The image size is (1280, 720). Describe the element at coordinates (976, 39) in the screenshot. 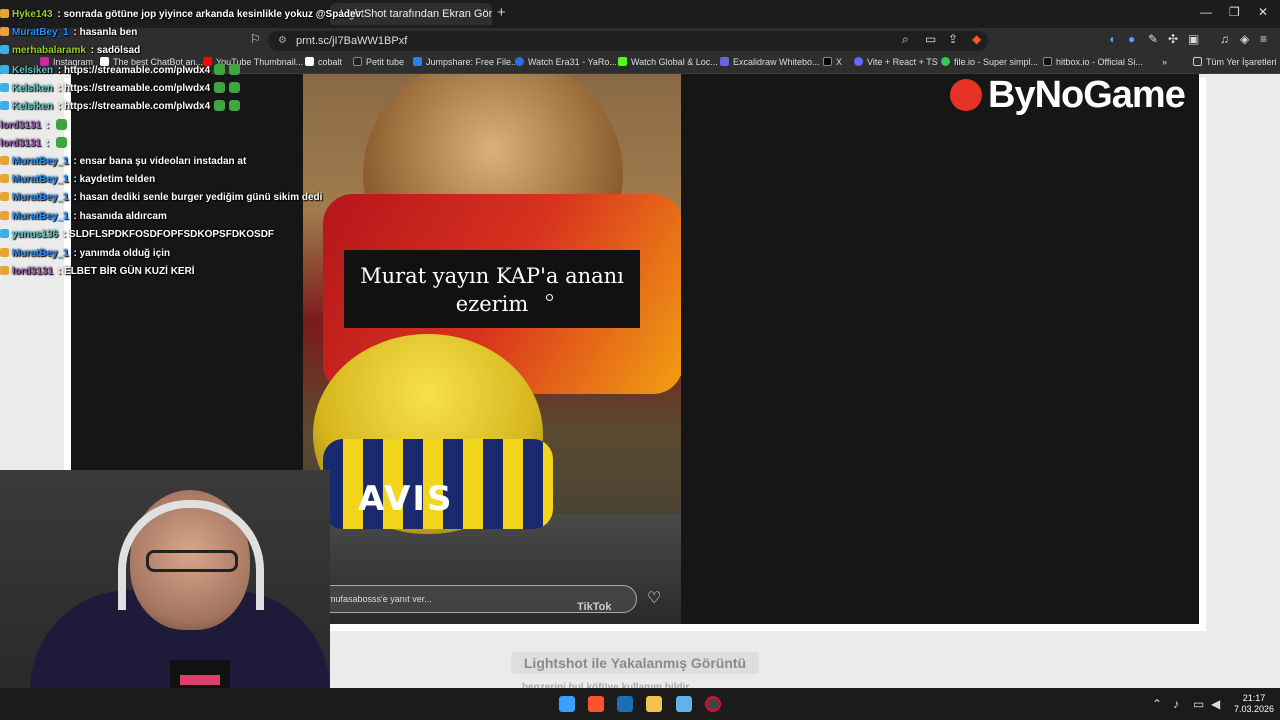

I see `brave-shields-icon: ◆` at that location.